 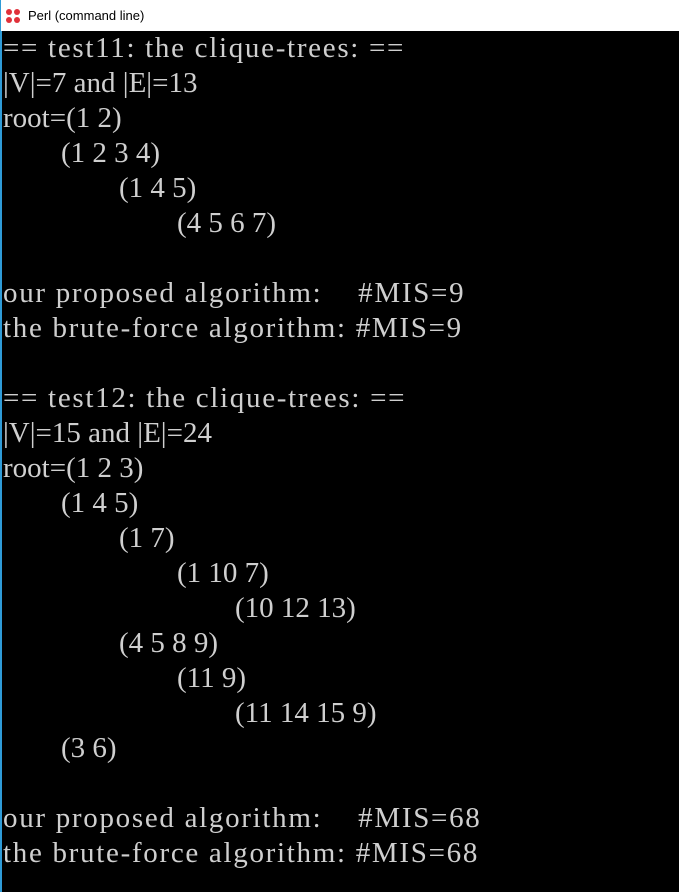 I want to click on console-line: root=(1 2 3), so click(x=73, y=468).